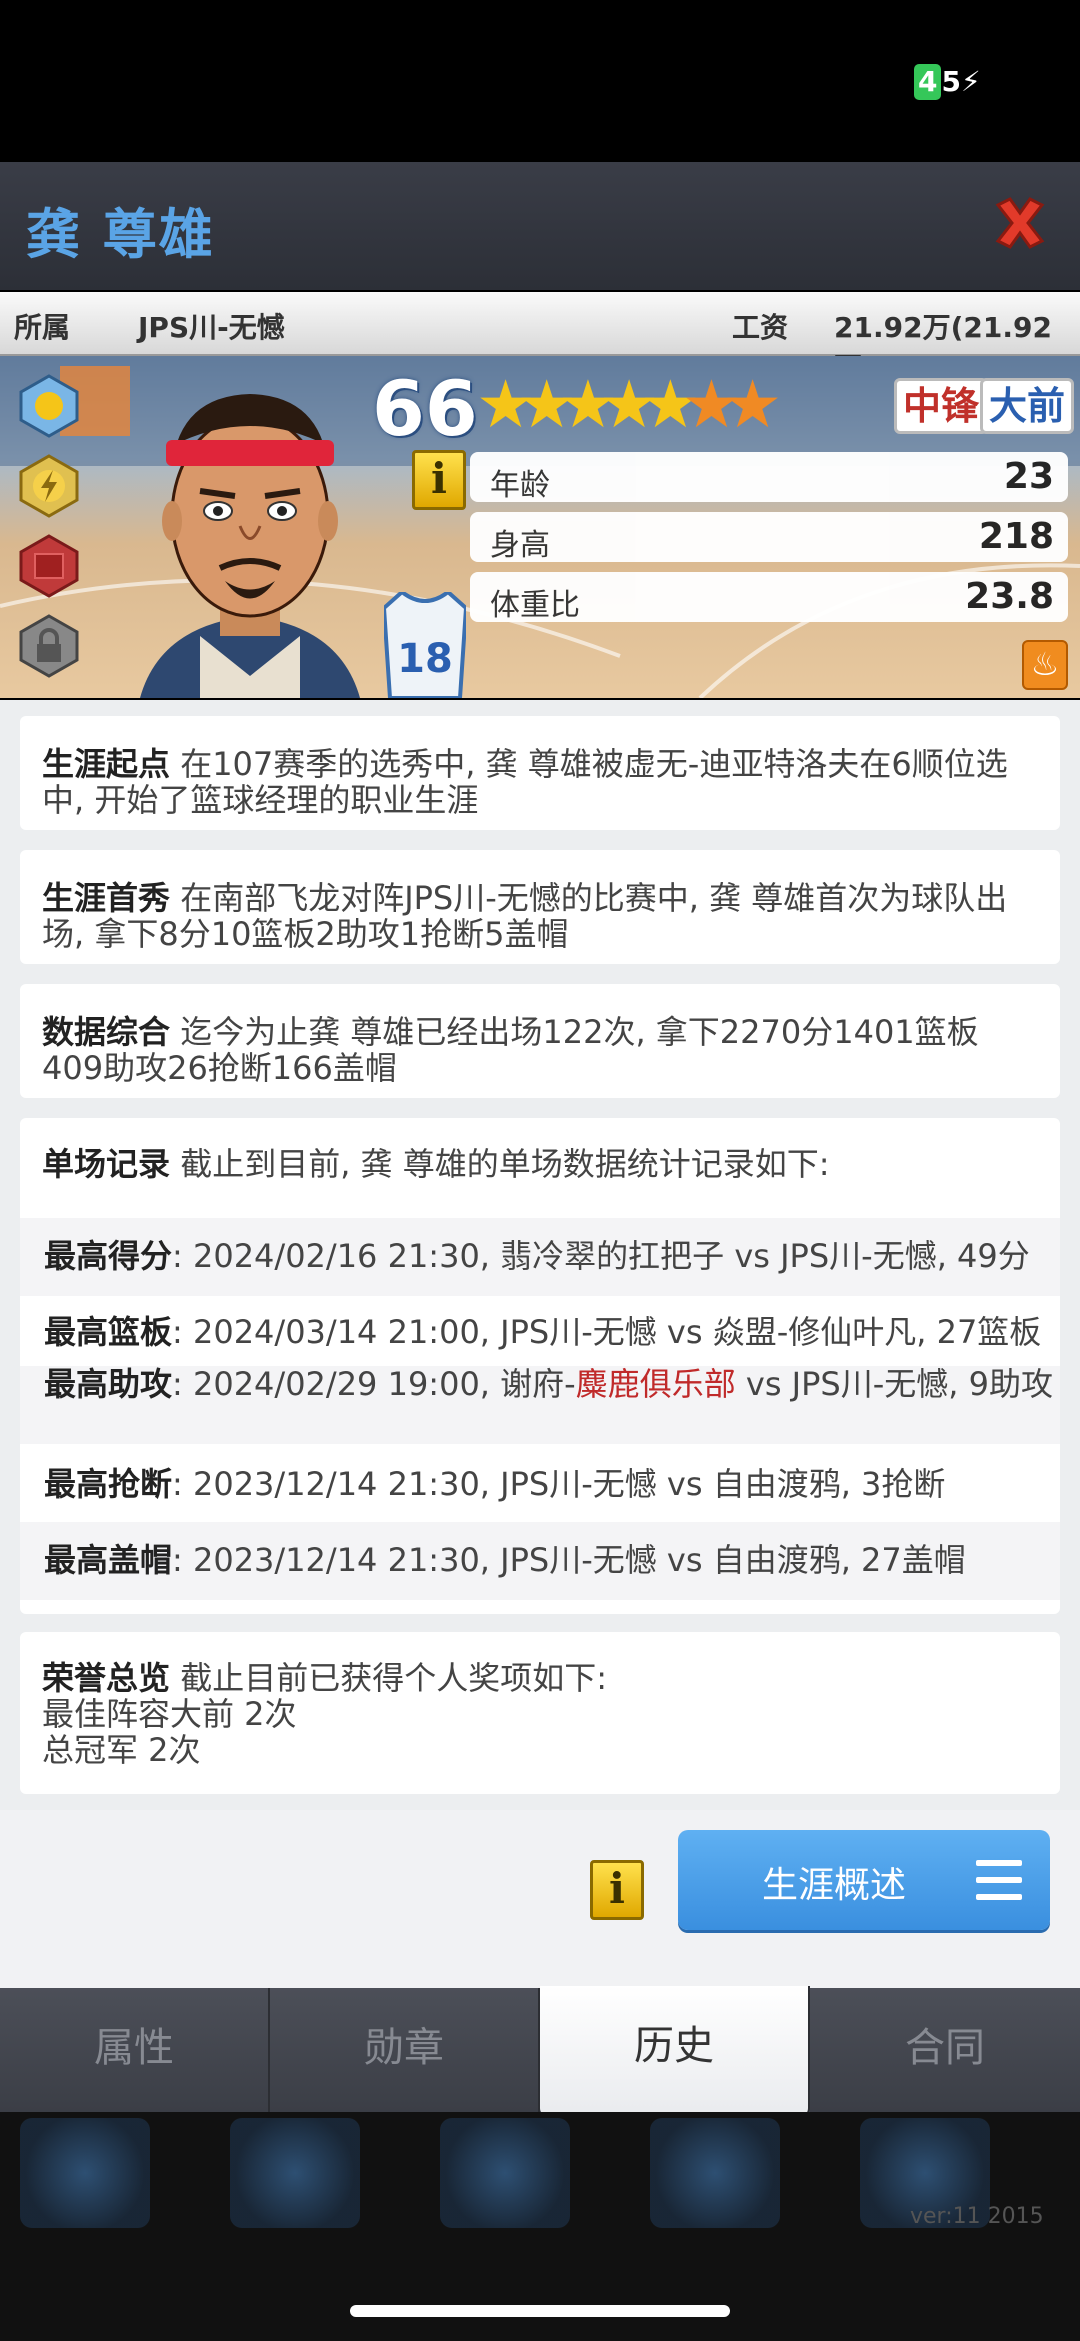 This screenshot has width=1080, height=2341. I want to click on position-tag-center: 中锋, so click(941, 406).